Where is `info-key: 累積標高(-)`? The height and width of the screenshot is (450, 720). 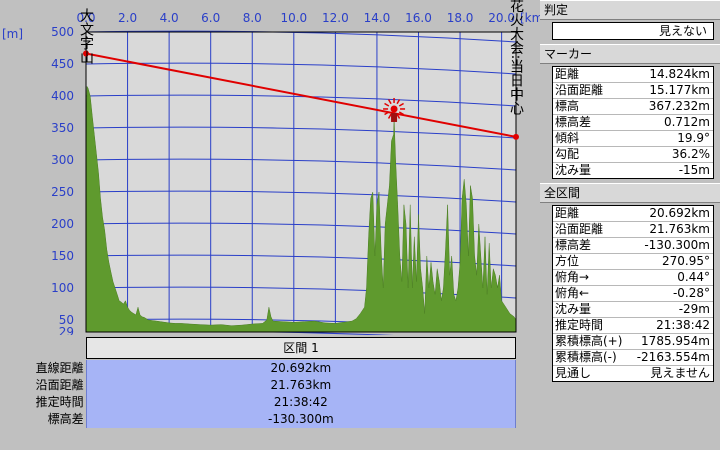 info-key: 累積標高(-) is located at coordinates (586, 357).